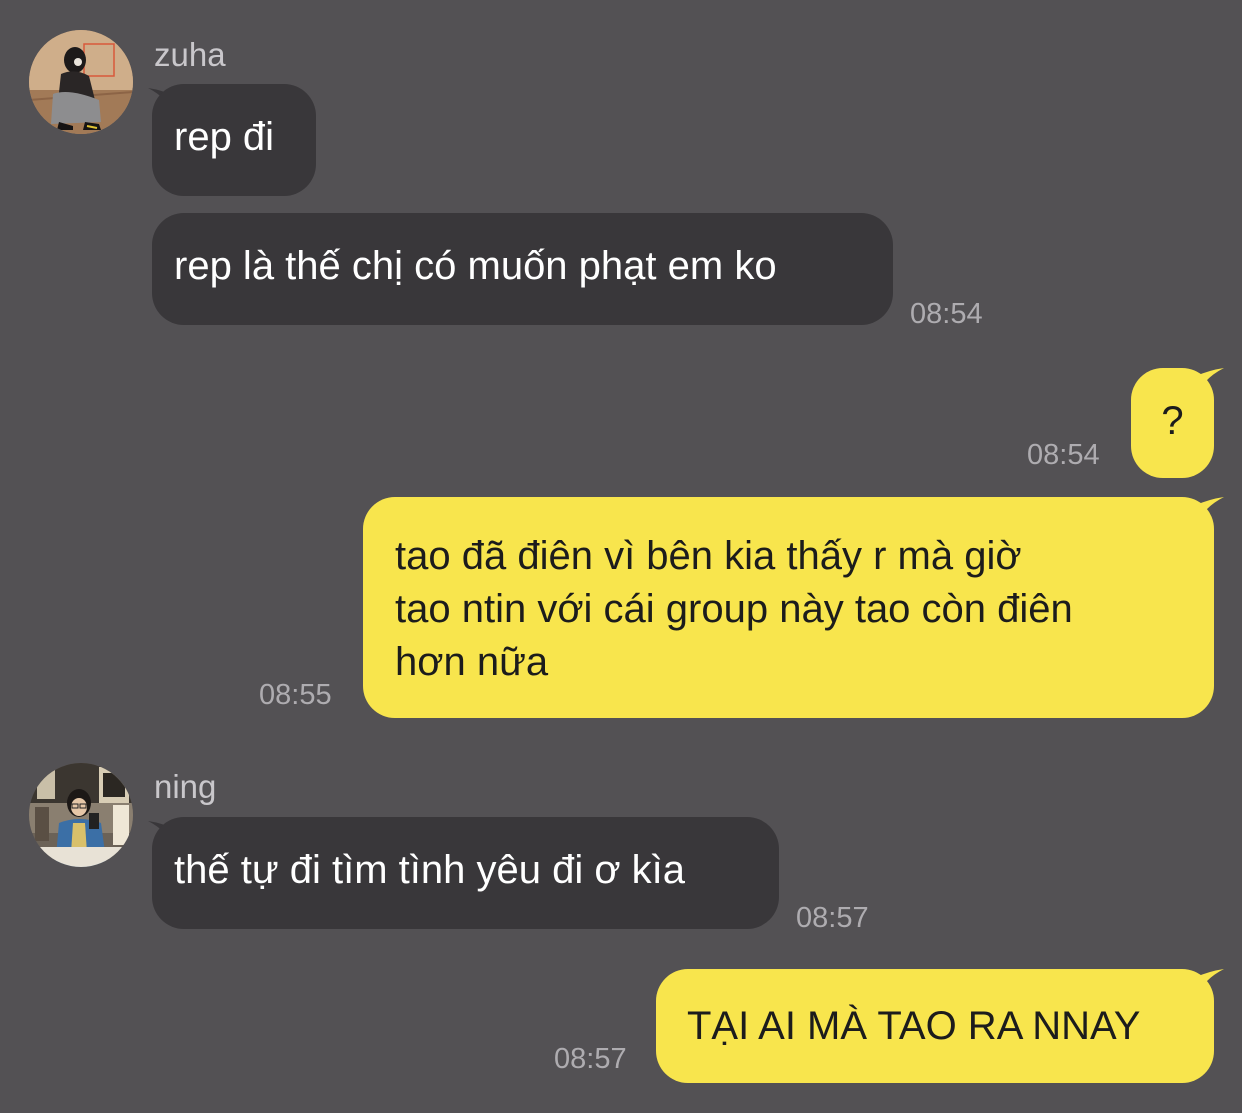 Image resolution: width=1242 pixels, height=1113 pixels. Describe the element at coordinates (914, 1026) in the screenshot. I see `message-text: TẠI AI MÀ TAO RA NNAY` at that location.